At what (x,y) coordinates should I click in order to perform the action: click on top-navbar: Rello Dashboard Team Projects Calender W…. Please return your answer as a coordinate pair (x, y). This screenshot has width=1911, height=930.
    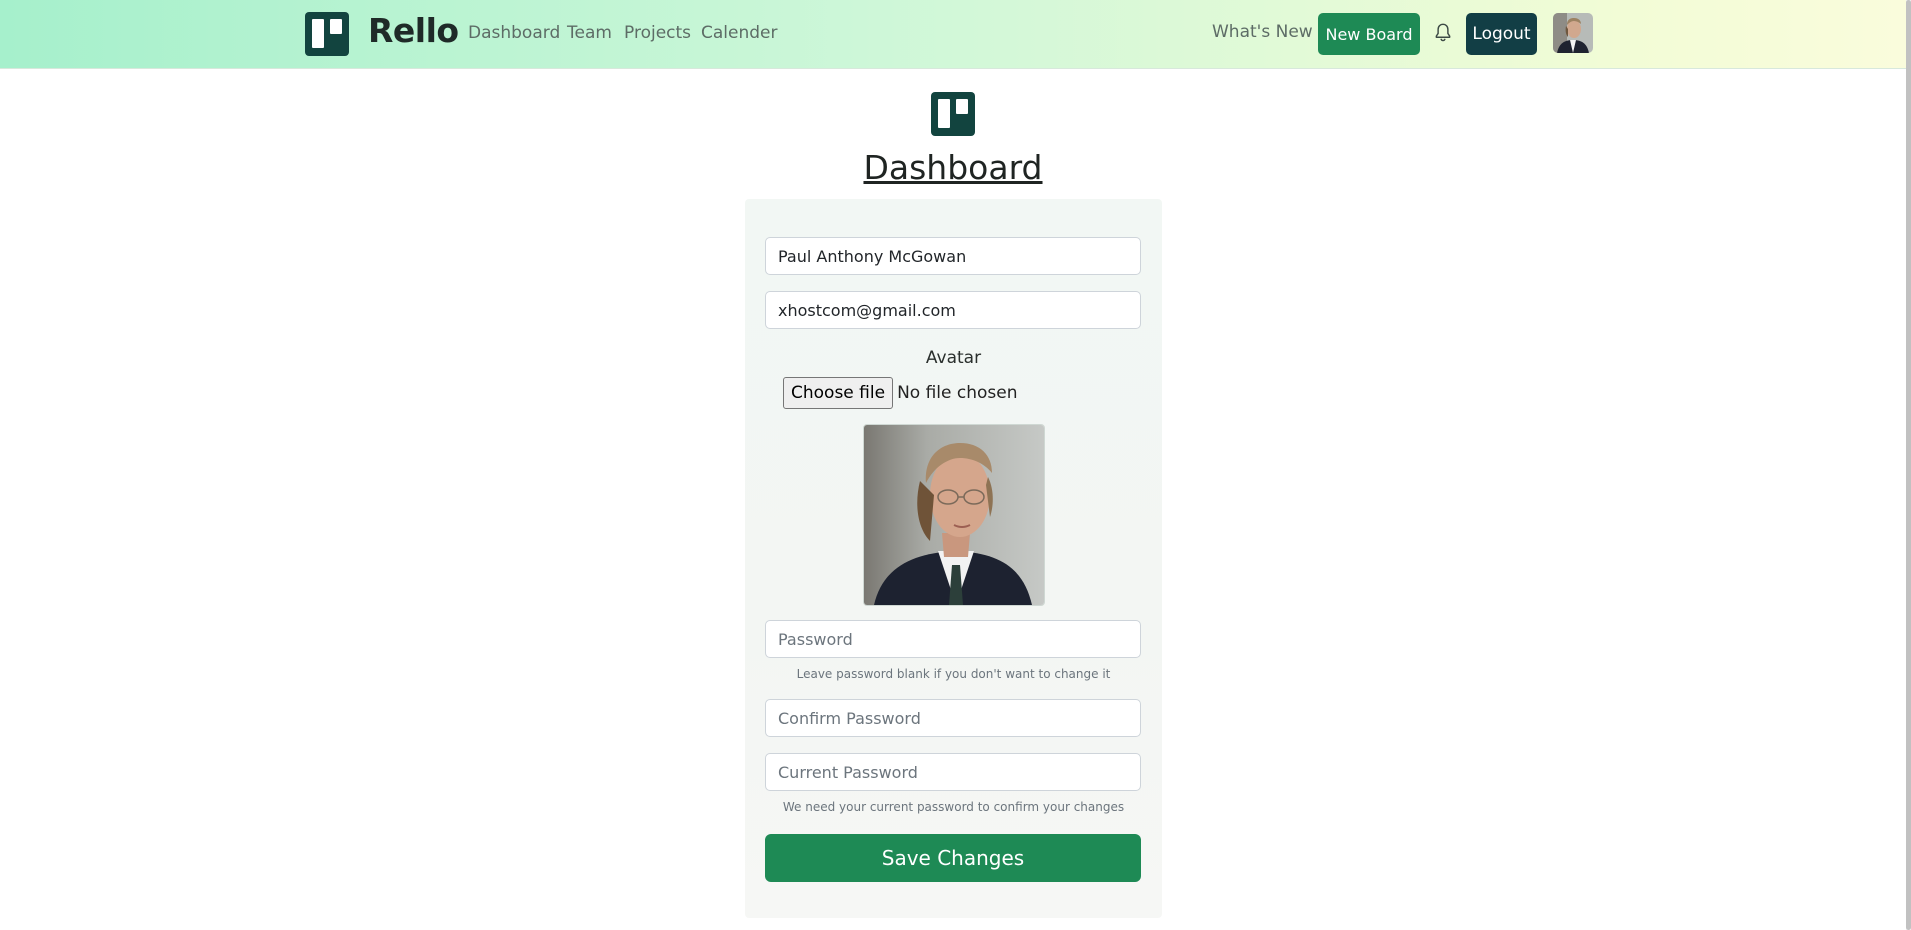
    Looking at the image, I should click on (955, 34).